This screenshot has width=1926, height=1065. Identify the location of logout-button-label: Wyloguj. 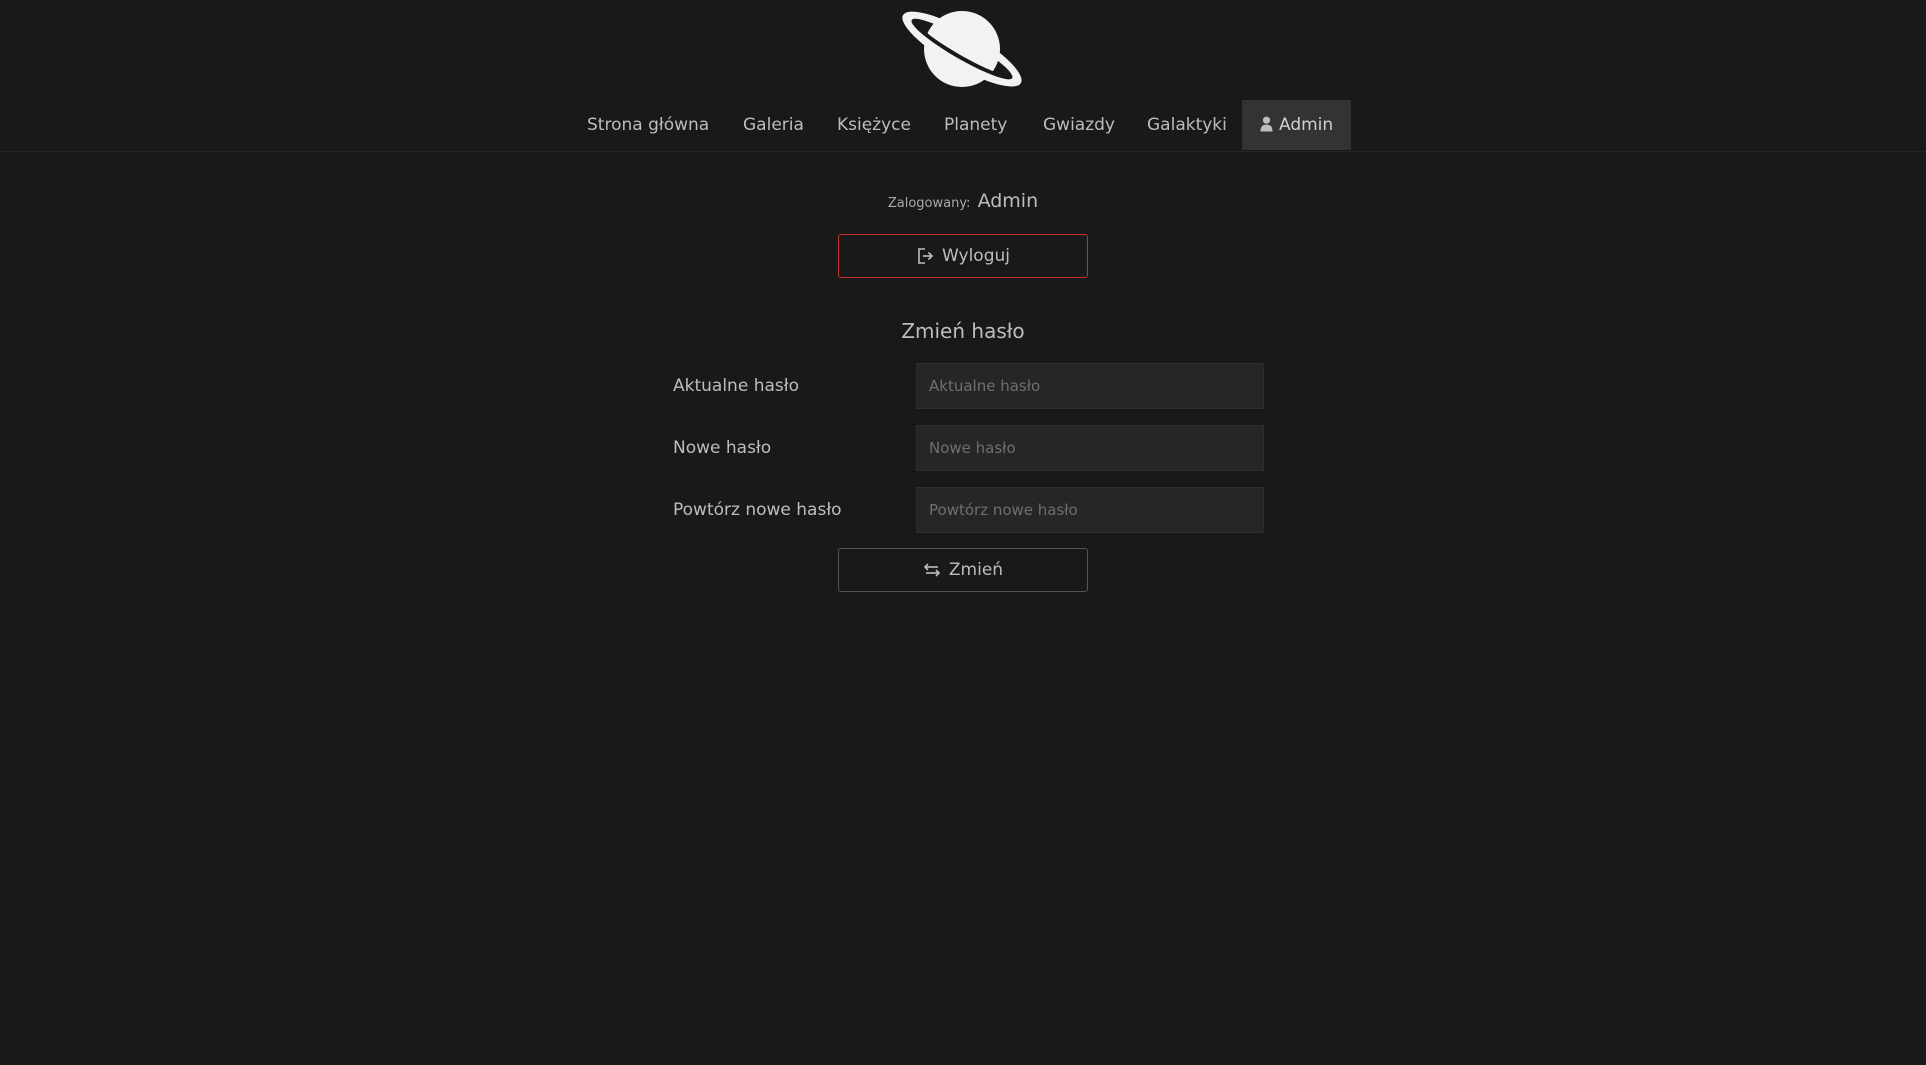
(976, 256).